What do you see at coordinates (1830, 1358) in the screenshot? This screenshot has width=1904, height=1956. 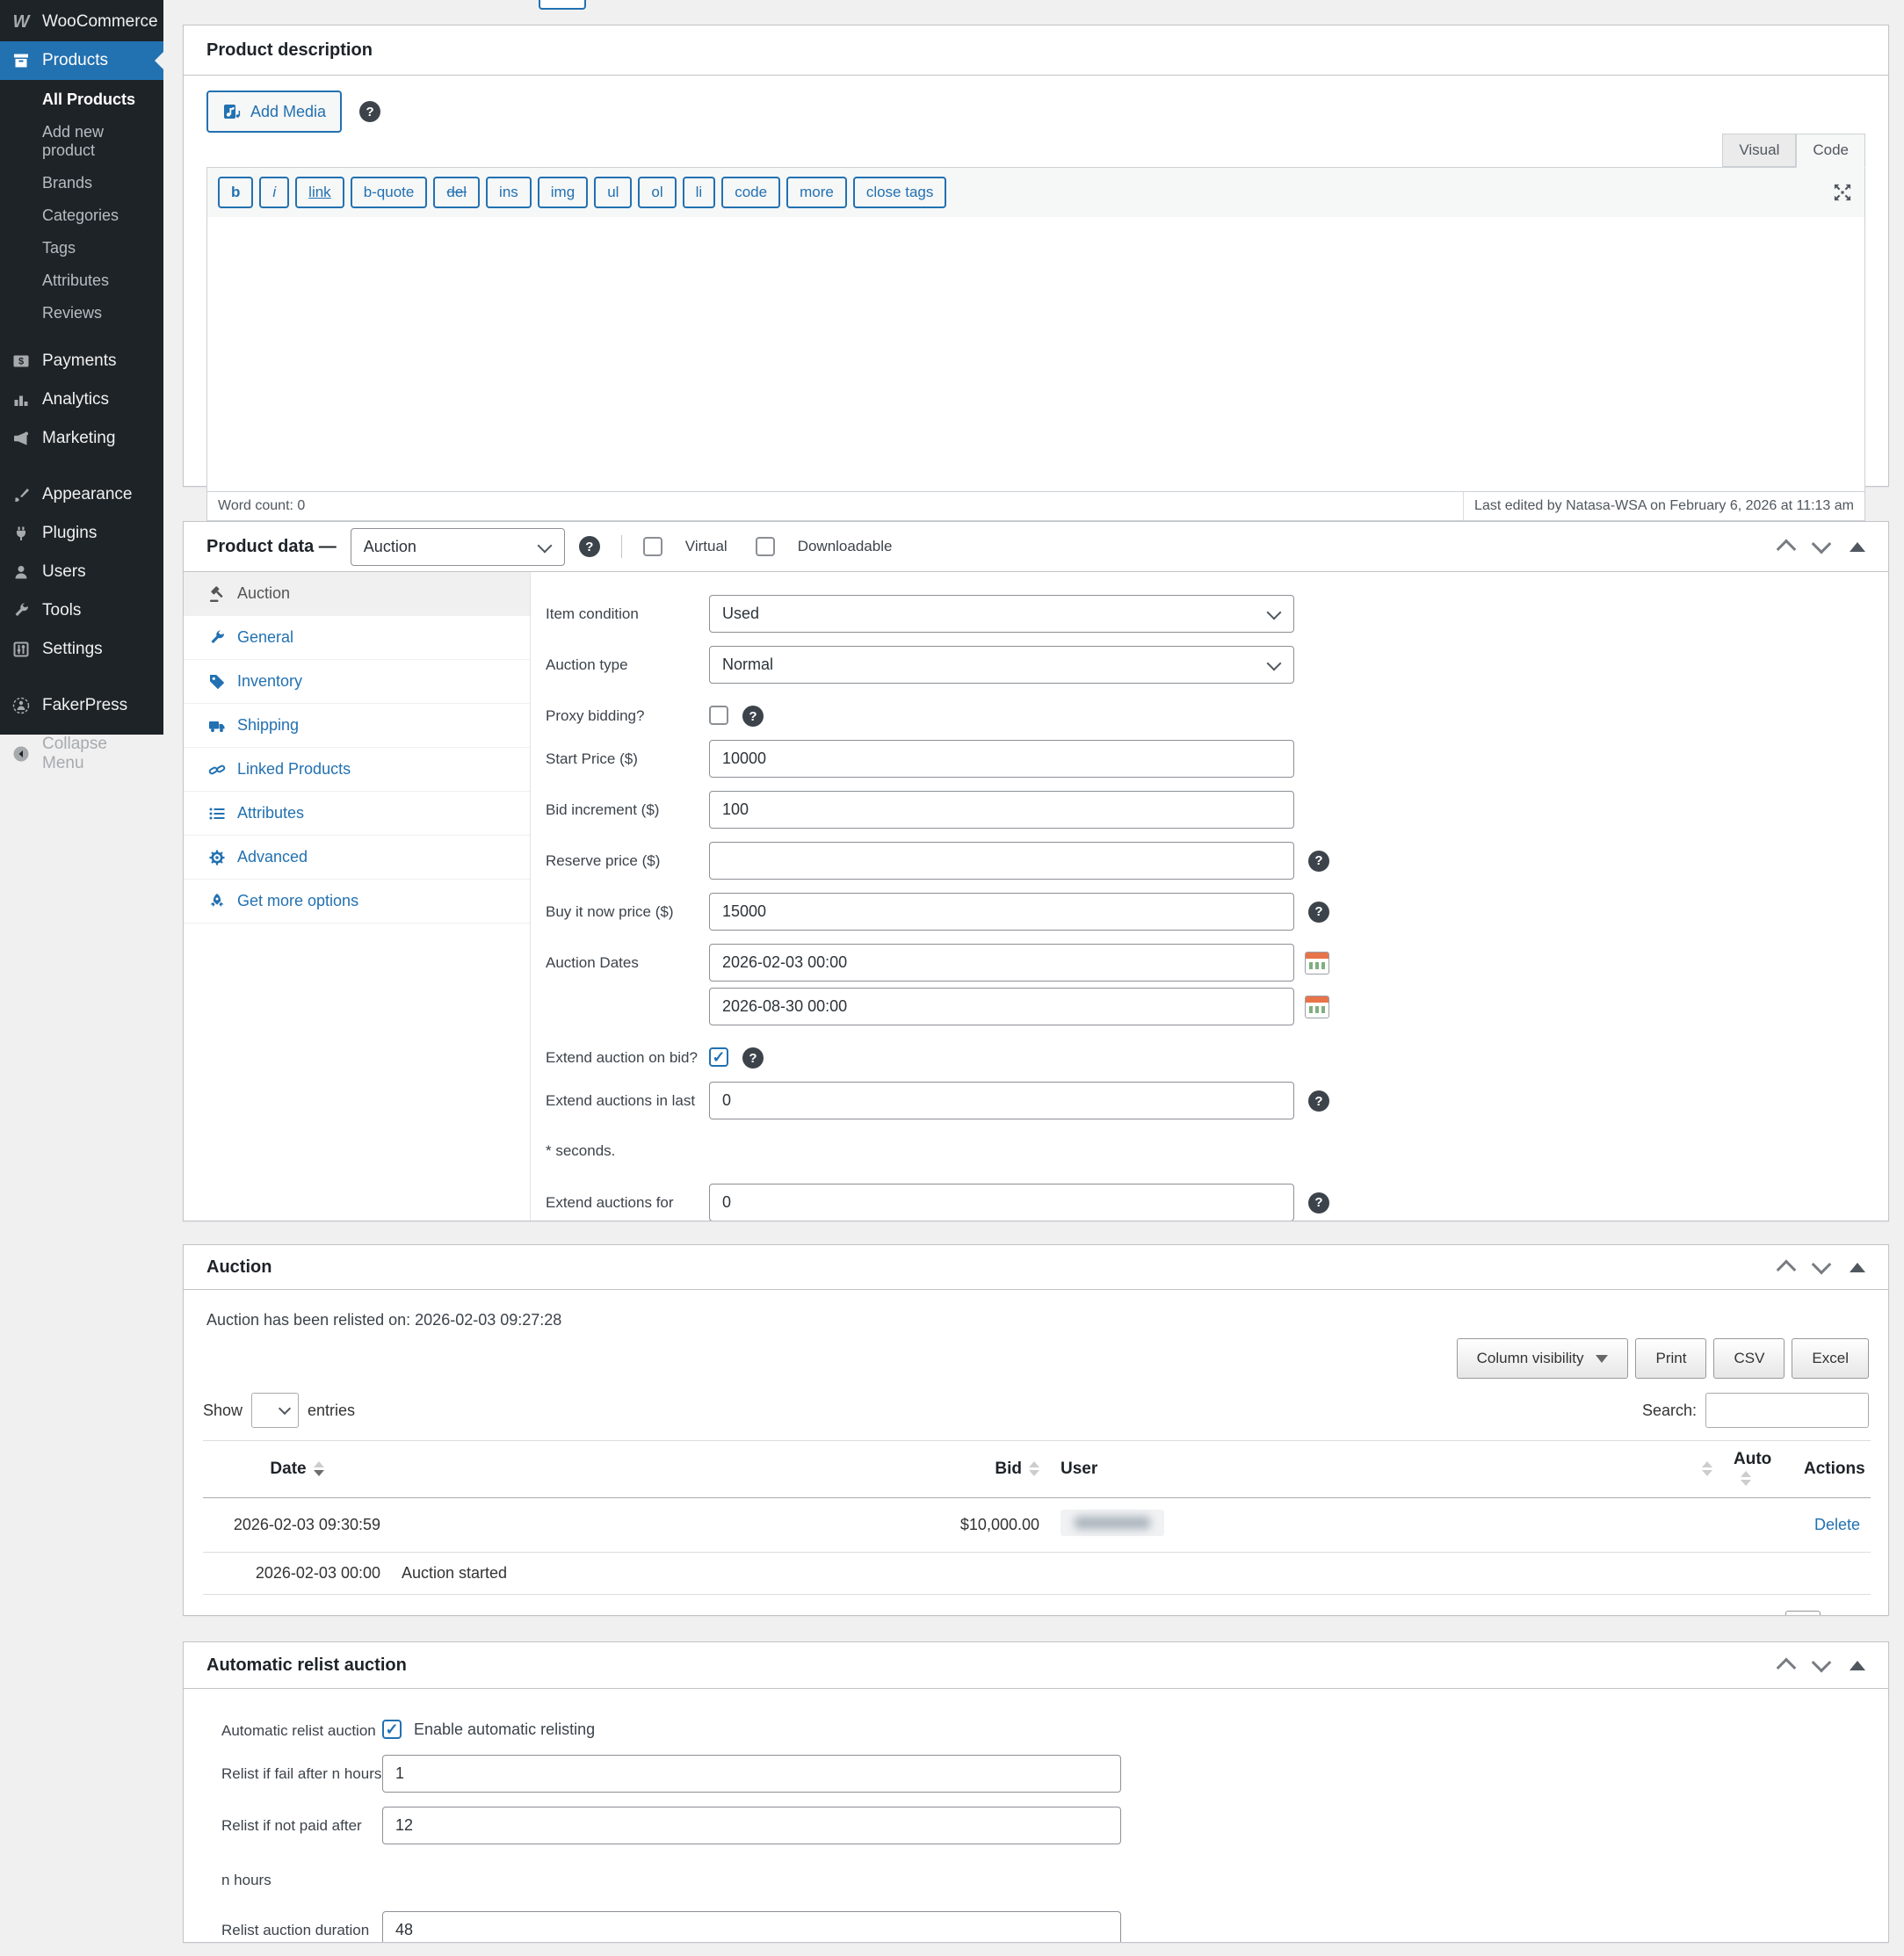 I see `excel-button: Excel` at bounding box center [1830, 1358].